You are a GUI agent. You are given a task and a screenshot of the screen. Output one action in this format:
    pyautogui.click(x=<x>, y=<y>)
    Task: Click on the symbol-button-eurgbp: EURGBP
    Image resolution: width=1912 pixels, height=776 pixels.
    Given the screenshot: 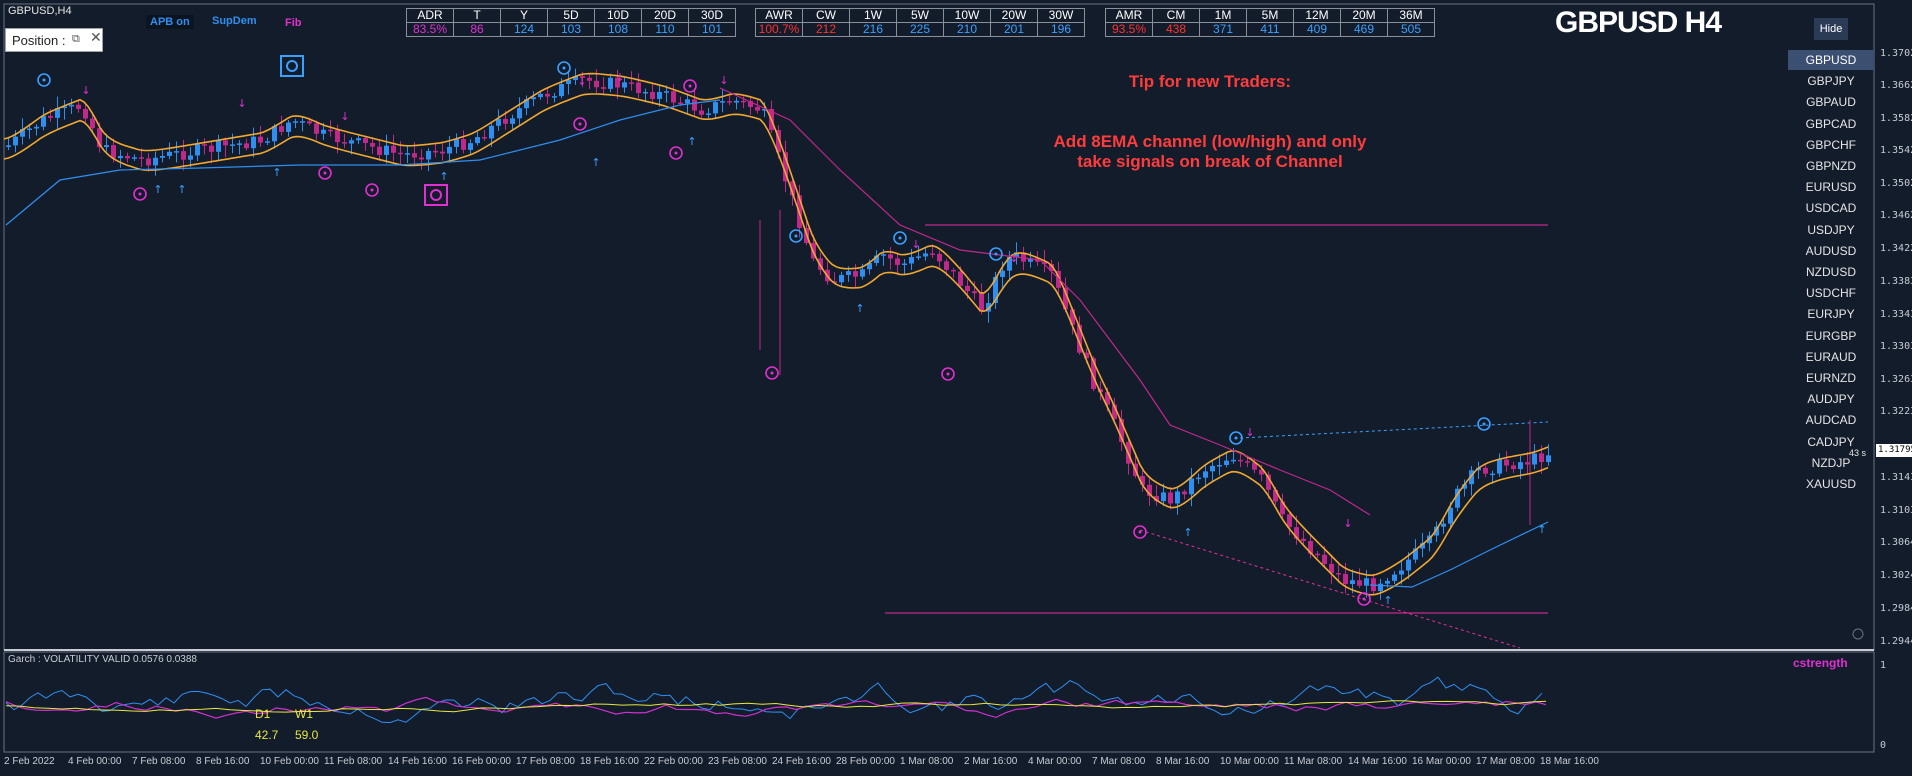 What is the action you would take?
    pyautogui.click(x=1831, y=336)
    